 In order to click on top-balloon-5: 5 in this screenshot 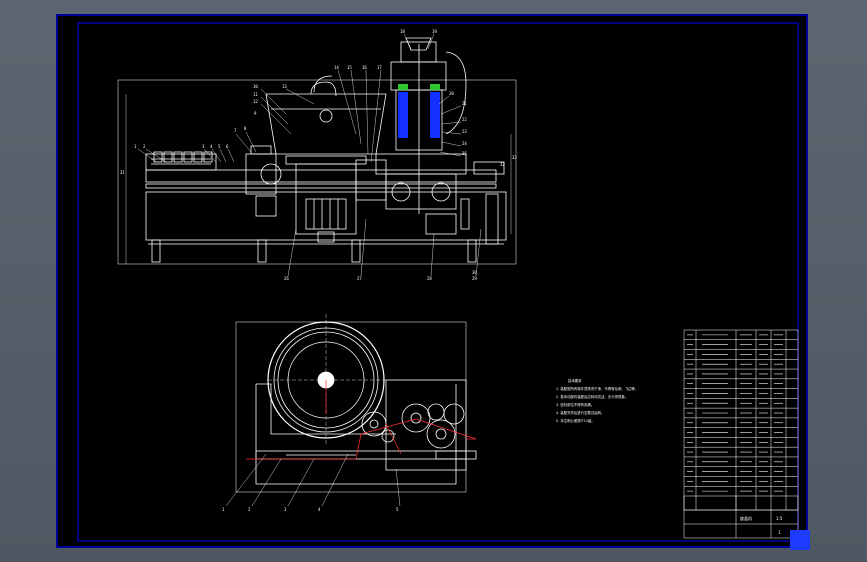, I will do `click(397, 509)`.